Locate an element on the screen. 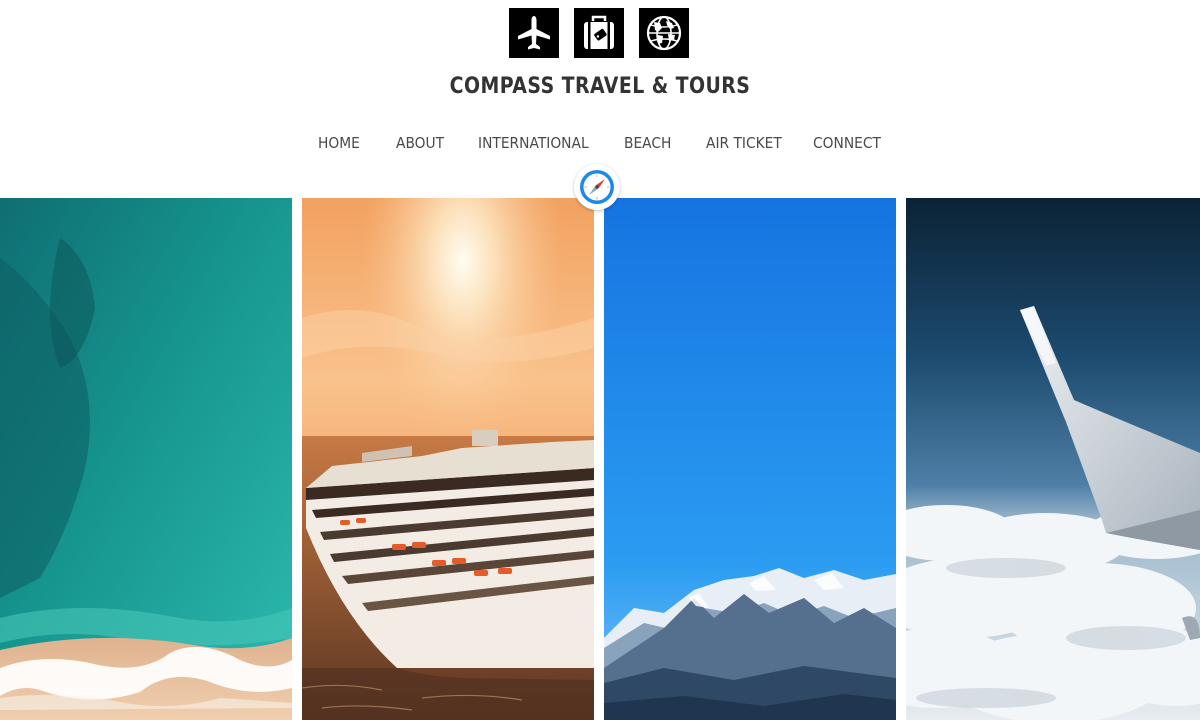 The image size is (1200, 720). globe-icon is located at coordinates (664, 33).